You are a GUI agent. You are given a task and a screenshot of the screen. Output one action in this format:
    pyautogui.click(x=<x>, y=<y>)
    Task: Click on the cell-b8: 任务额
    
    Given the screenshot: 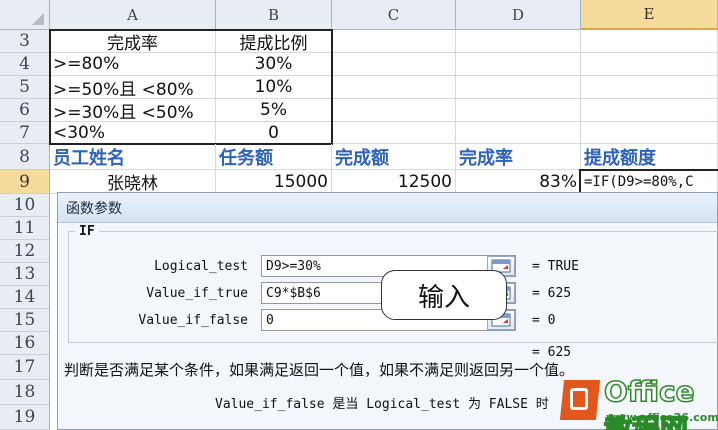 What is the action you would take?
    pyautogui.click(x=274, y=157)
    